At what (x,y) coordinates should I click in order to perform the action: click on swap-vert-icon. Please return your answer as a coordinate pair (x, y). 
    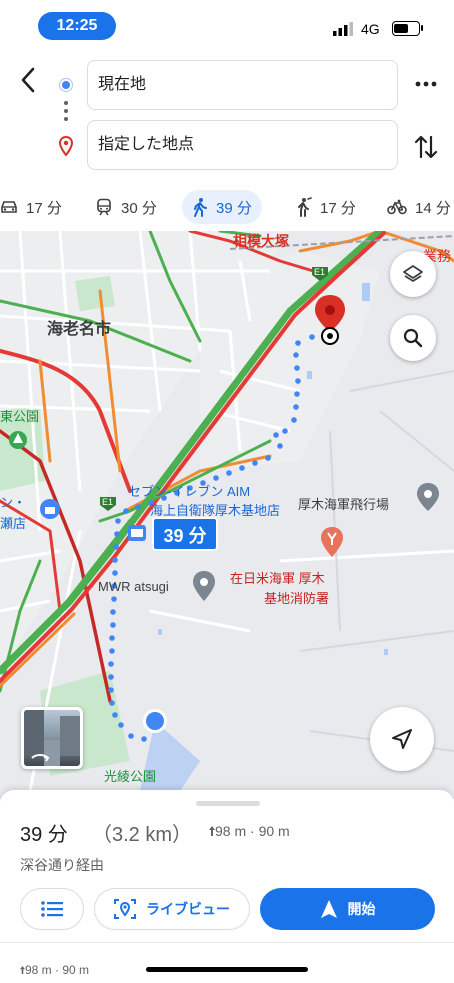
    Looking at the image, I should click on (426, 147).